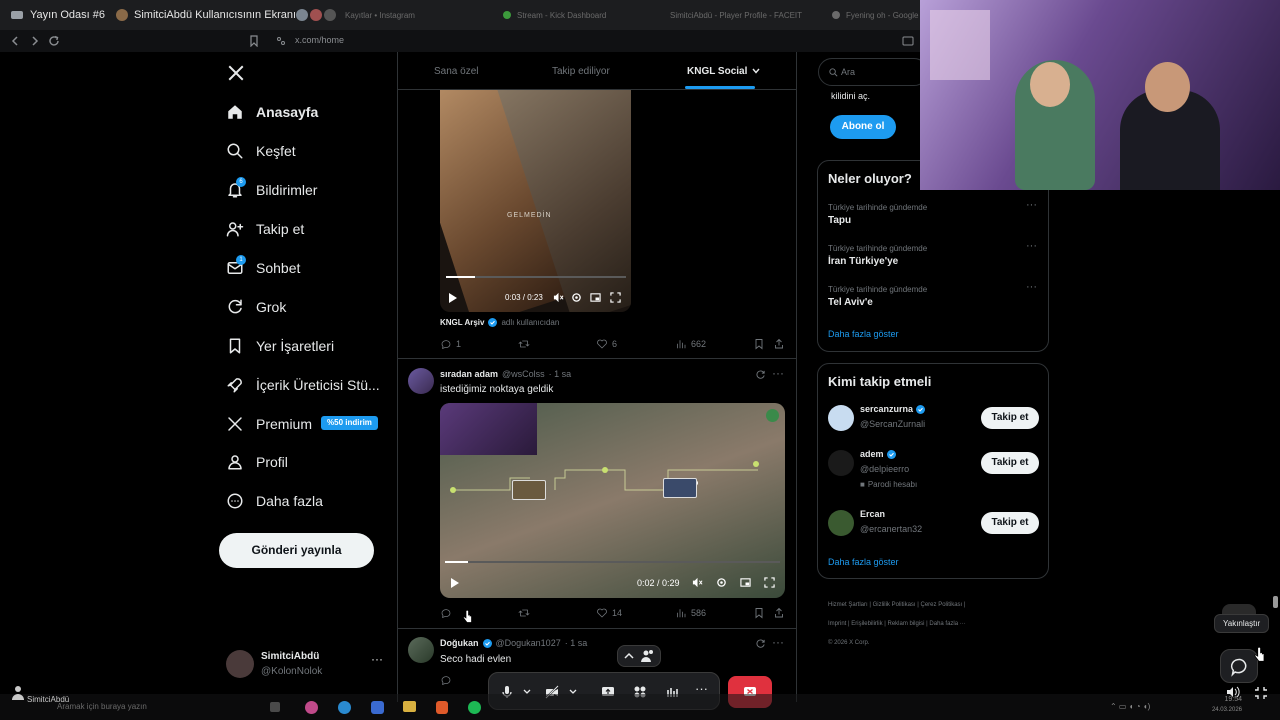 This screenshot has width=1280, height=720. What do you see at coordinates (778, 642) in the screenshot?
I see `post3-more-icon: ···` at bounding box center [778, 642].